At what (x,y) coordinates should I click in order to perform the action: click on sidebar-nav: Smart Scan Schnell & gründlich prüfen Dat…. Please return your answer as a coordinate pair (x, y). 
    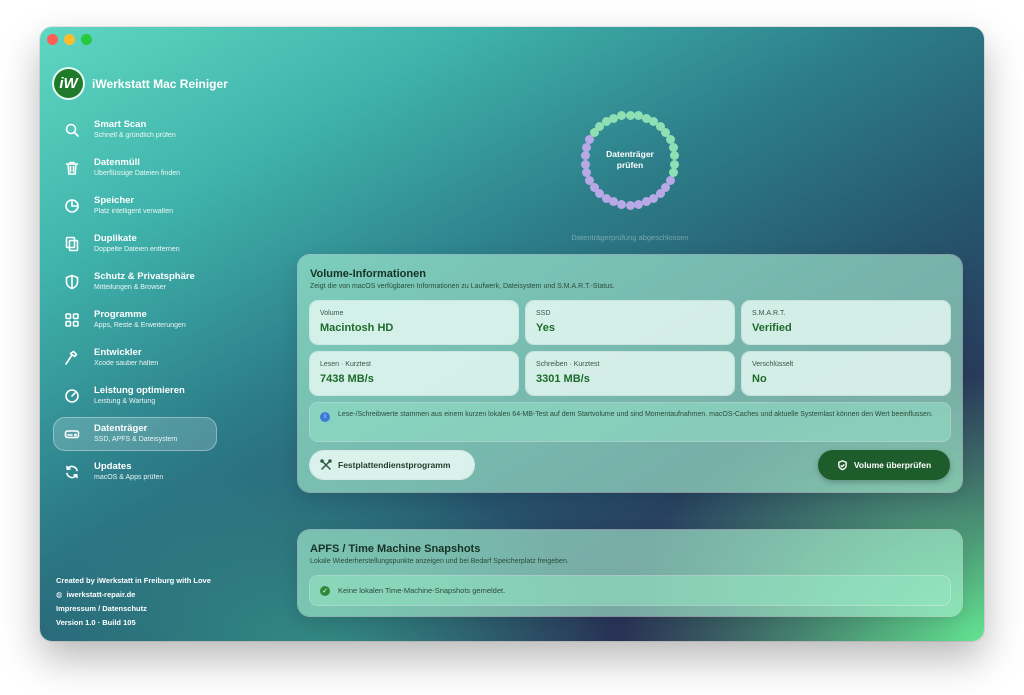
    Looking at the image, I should click on (135, 303).